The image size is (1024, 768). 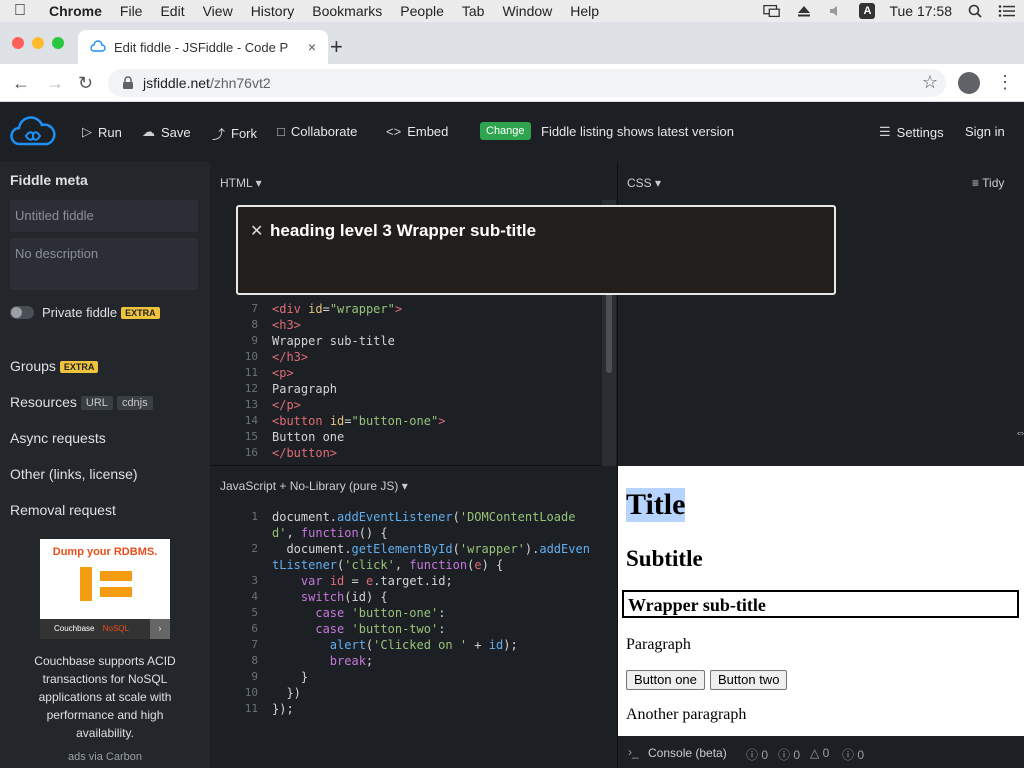 What do you see at coordinates (347, 11) in the screenshot?
I see `menu-bookmarks: Bookmarks` at bounding box center [347, 11].